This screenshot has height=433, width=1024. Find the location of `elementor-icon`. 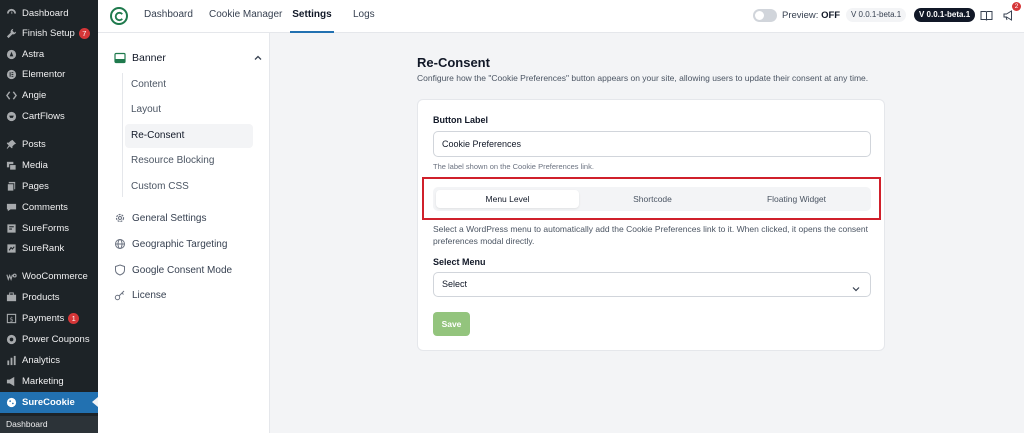

elementor-icon is located at coordinates (11, 75).